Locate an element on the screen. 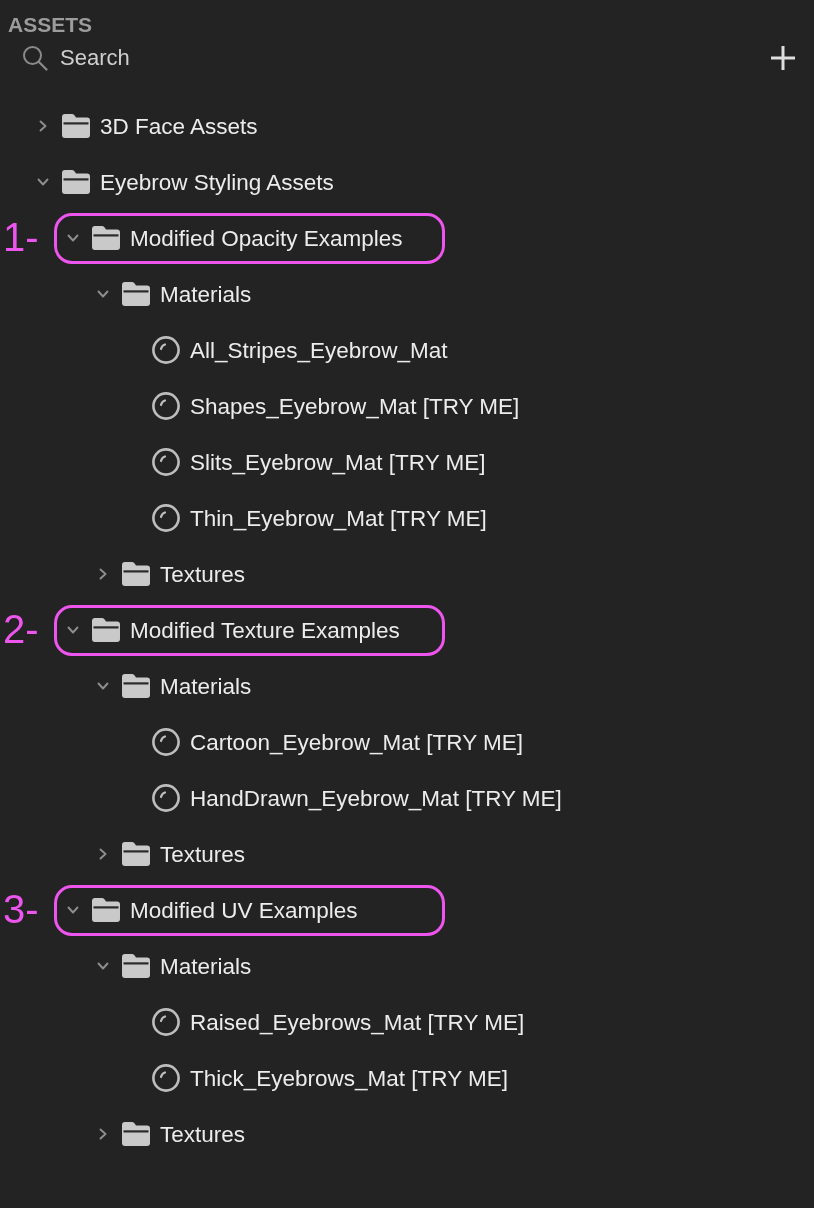 This screenshot has width=814, height=1208. material-name: Shapes_Eyebrow_Mat [TRY ME] is located at coordinates (355, 406).